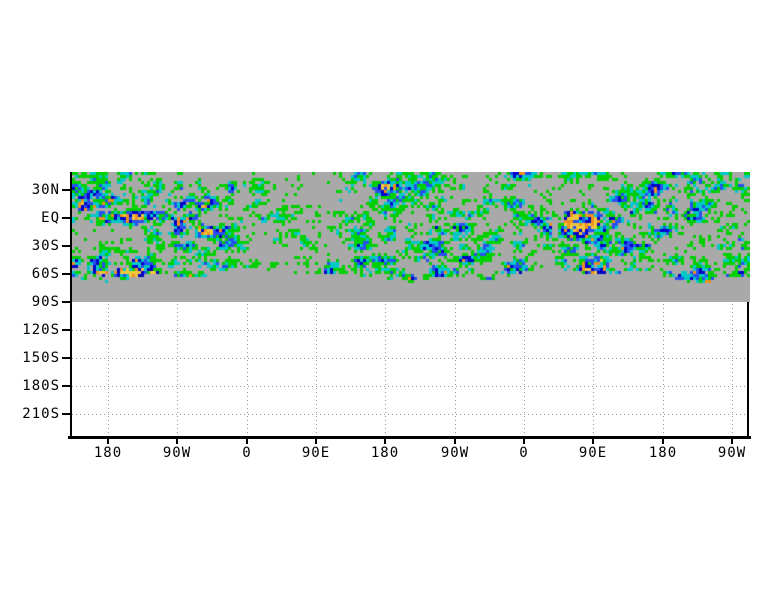 The width and height of the screenshot is (784, 612). What do you see at coordinates (50, 218) in the screenshot?
I see `y-axis-tick-label: EQ` at bounding box center [50, 218].